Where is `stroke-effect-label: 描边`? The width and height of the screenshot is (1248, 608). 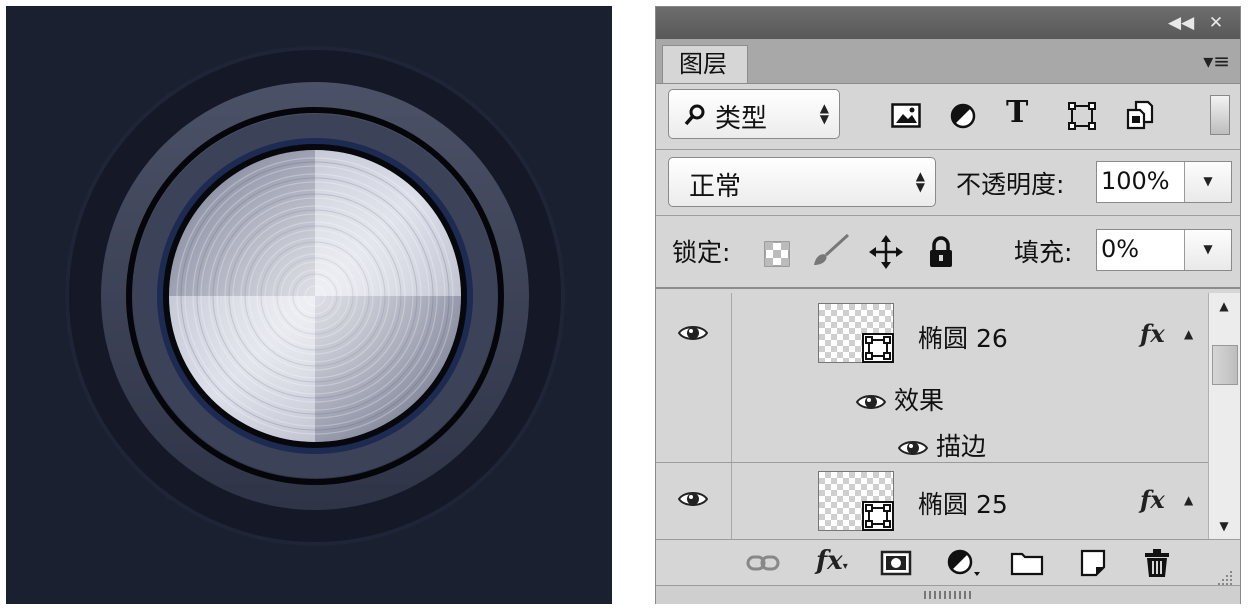 stroke-effect-label: 描边 is located at coordinates (960, 446).